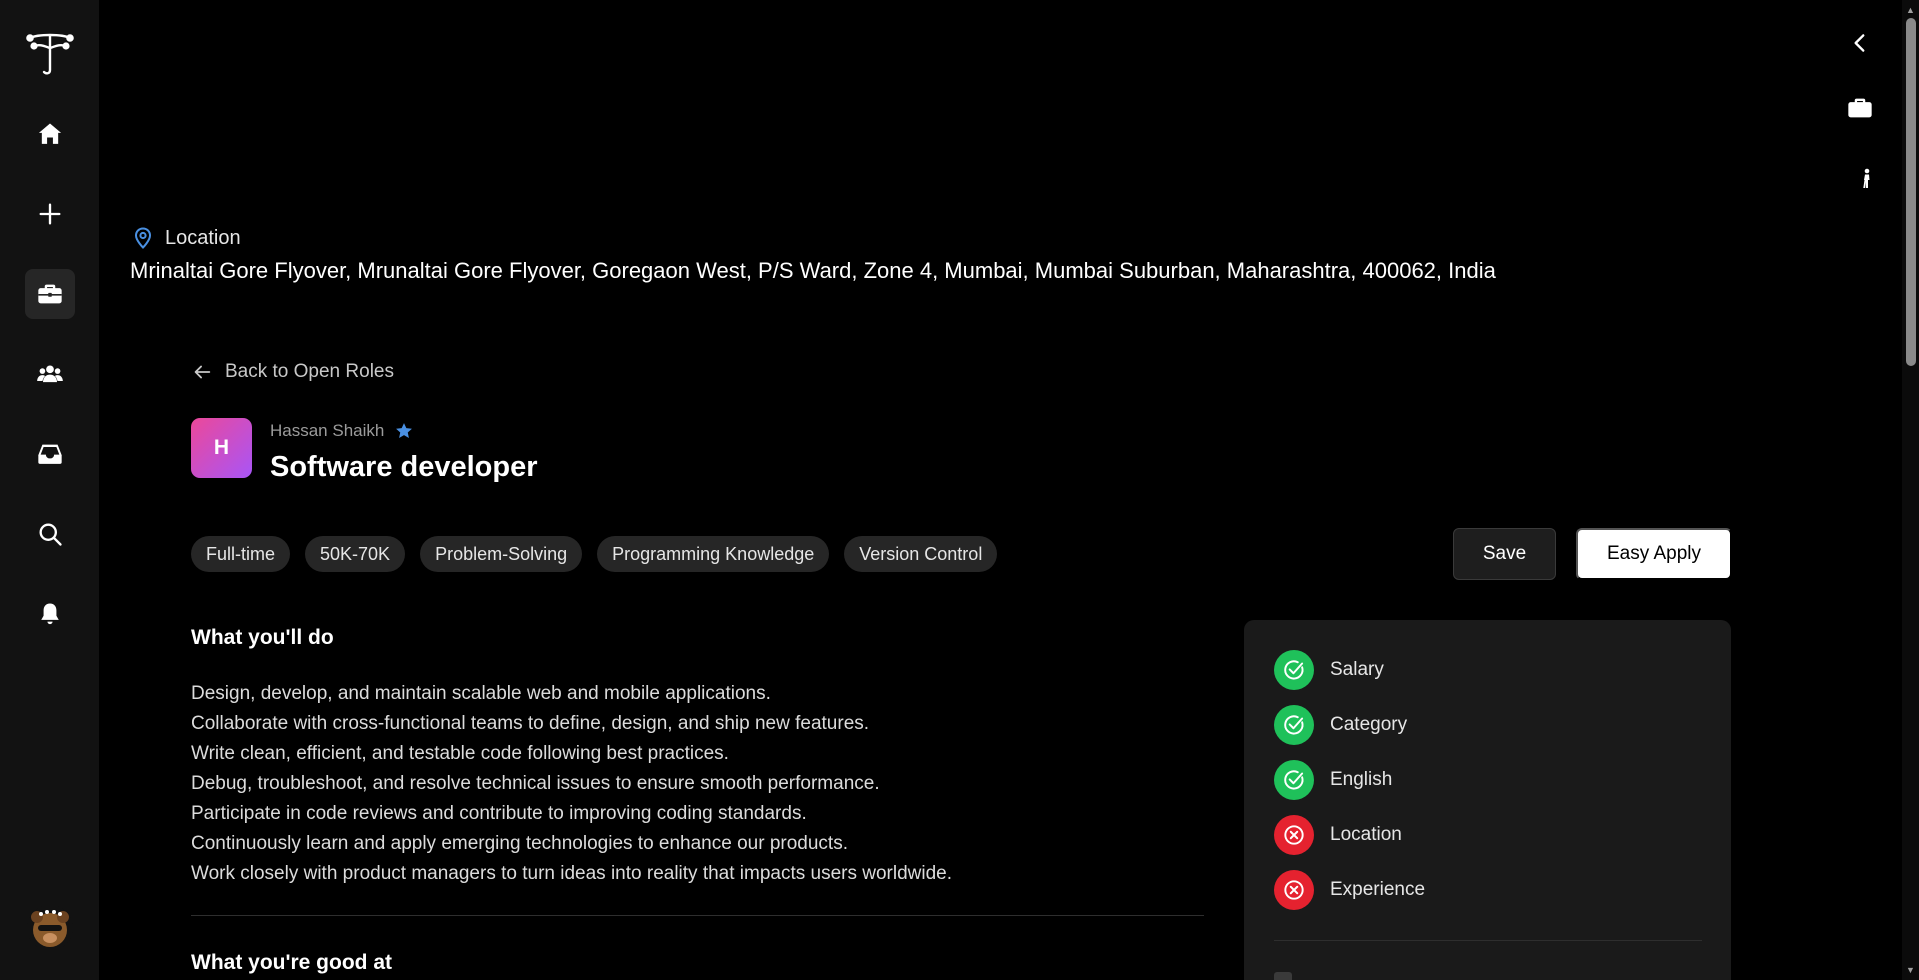  What do you see at coordinates (1910, 10) in the screenshot?
I see `scroll-up-arrow: ▲` at bounding box center [1910, 10].